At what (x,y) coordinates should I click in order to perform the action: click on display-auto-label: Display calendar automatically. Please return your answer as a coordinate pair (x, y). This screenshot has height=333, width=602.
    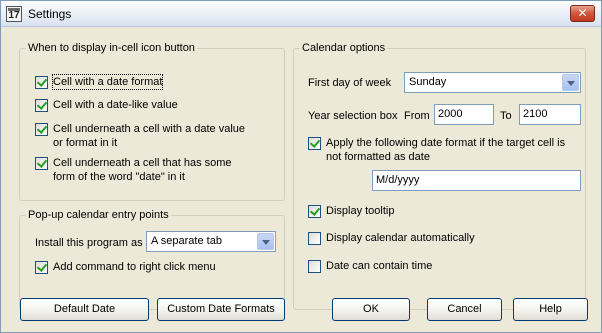
    Looking at the image, I should click on (400, 238).